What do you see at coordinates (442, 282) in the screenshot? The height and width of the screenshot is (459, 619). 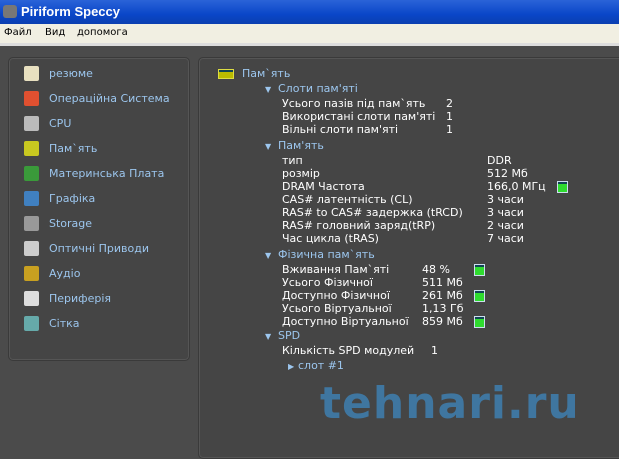 I see `row-value: 511 Мб` at bounding box center [442, 282].